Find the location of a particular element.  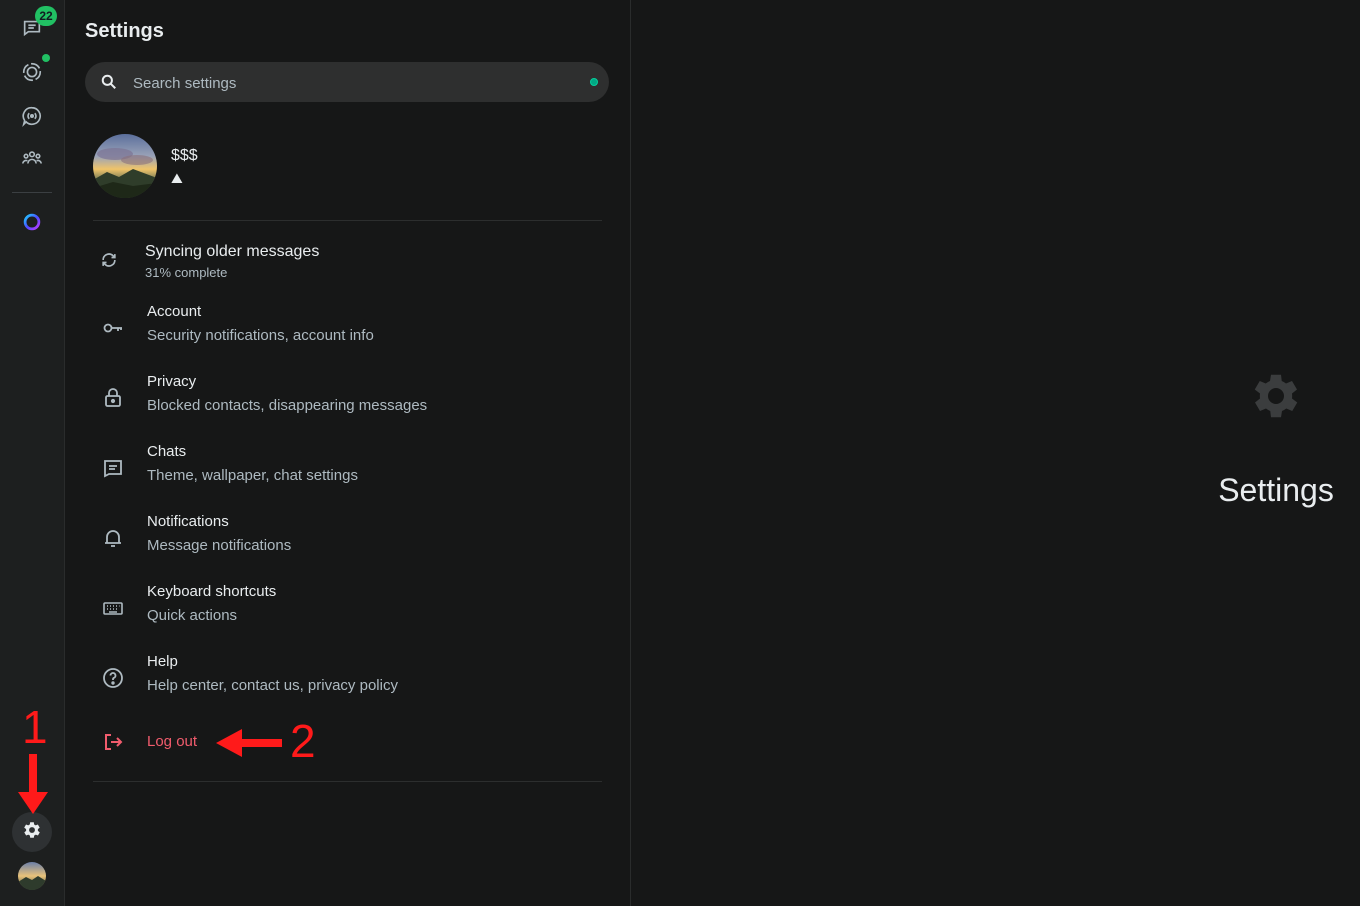

settings-item-title: Notifications is located at coordinates (188, 521).